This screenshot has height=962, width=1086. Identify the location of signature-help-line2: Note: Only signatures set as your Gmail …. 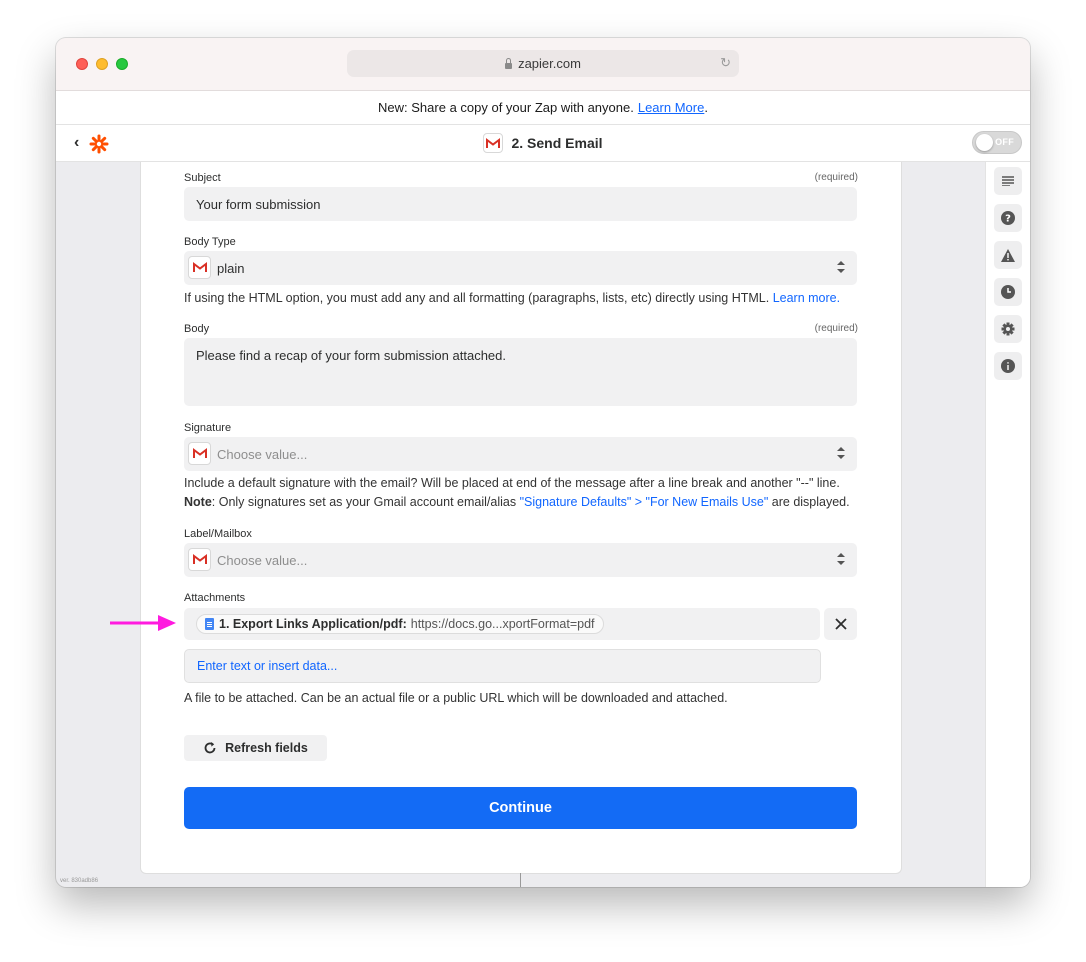
(517, 502).